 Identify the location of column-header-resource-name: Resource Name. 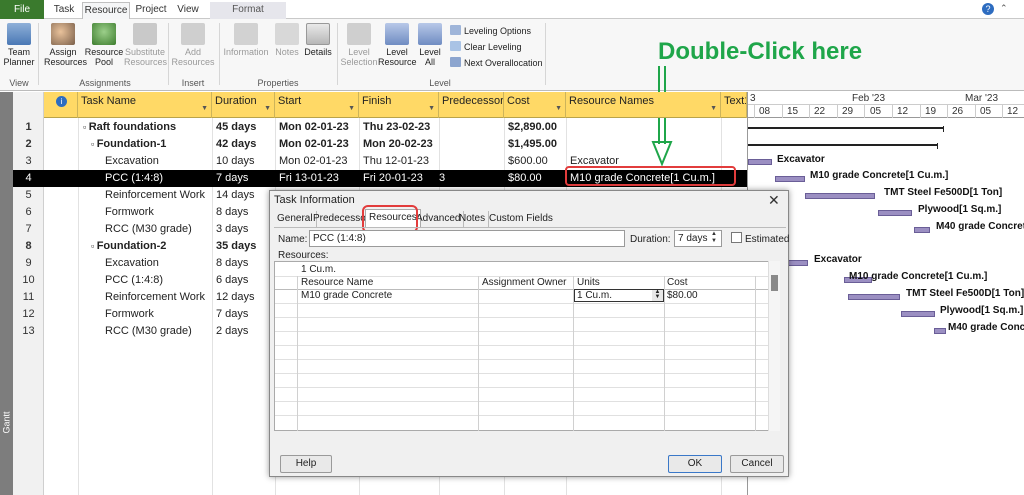
(336, 283).